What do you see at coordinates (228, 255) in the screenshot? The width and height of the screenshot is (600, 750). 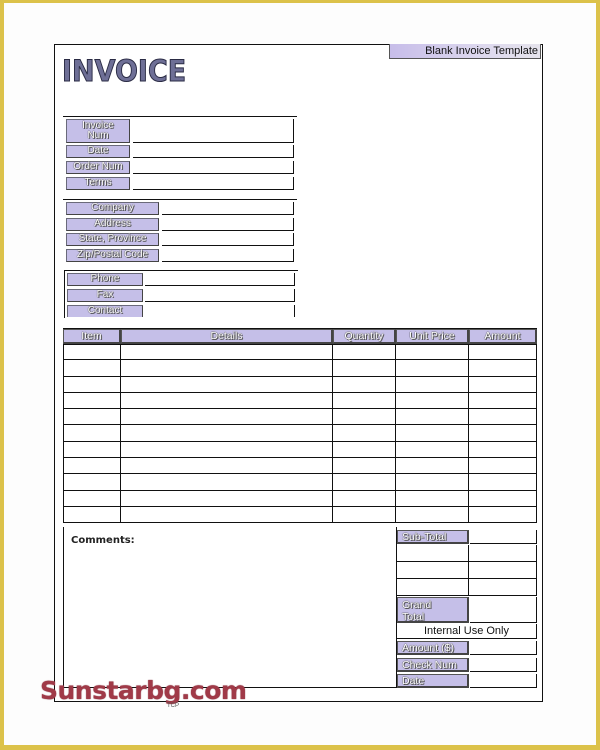 I see `zip-code-field` at bounding box center [228, 255].